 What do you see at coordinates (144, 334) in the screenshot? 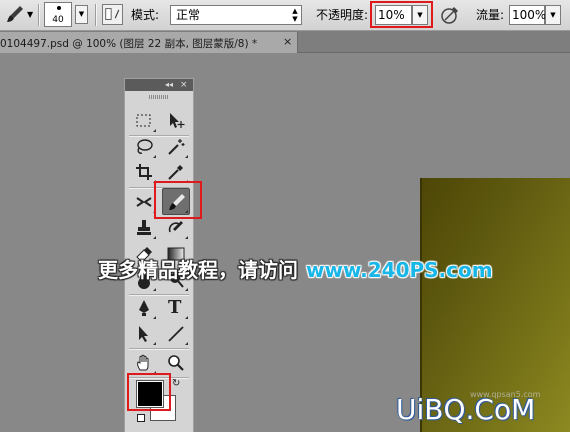
I see `path-selection-icon` at bounding box center [144, 334].